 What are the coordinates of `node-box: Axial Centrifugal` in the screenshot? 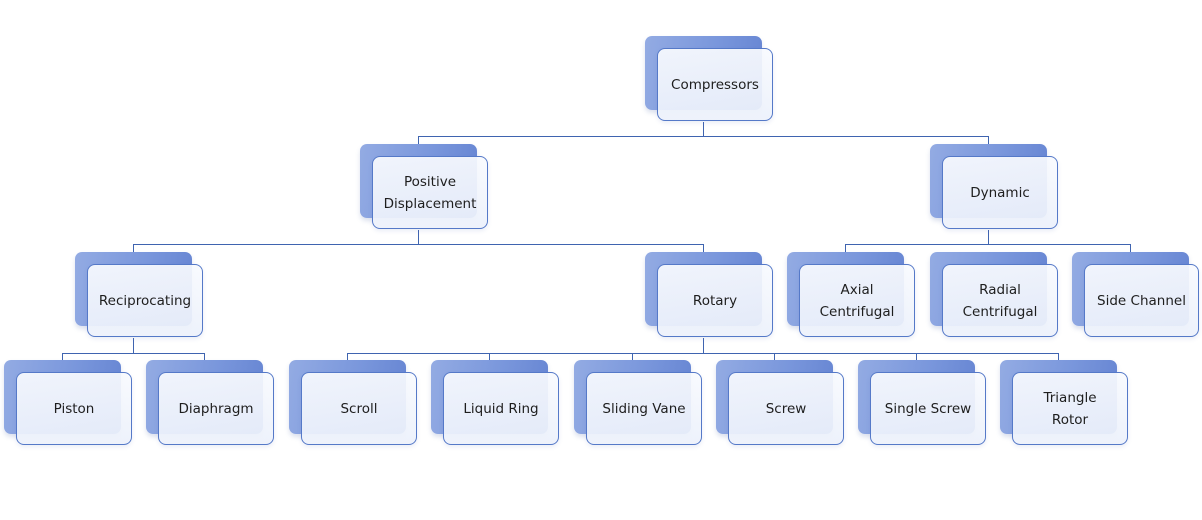 It's located at (857, 300).